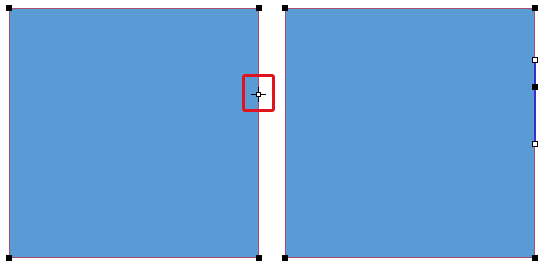 This screenshot has width=550, height=266. I want to click on selected-right-edge-segment, so click(535, 102).